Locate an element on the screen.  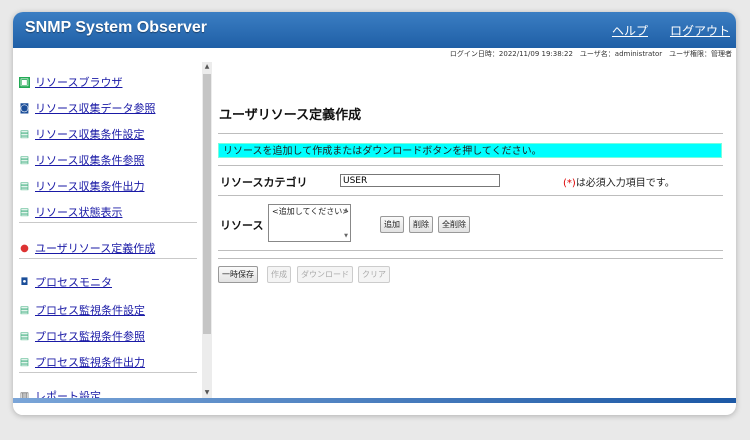
scroll-down-icon: ▼ is located at coordinates (207, 393).